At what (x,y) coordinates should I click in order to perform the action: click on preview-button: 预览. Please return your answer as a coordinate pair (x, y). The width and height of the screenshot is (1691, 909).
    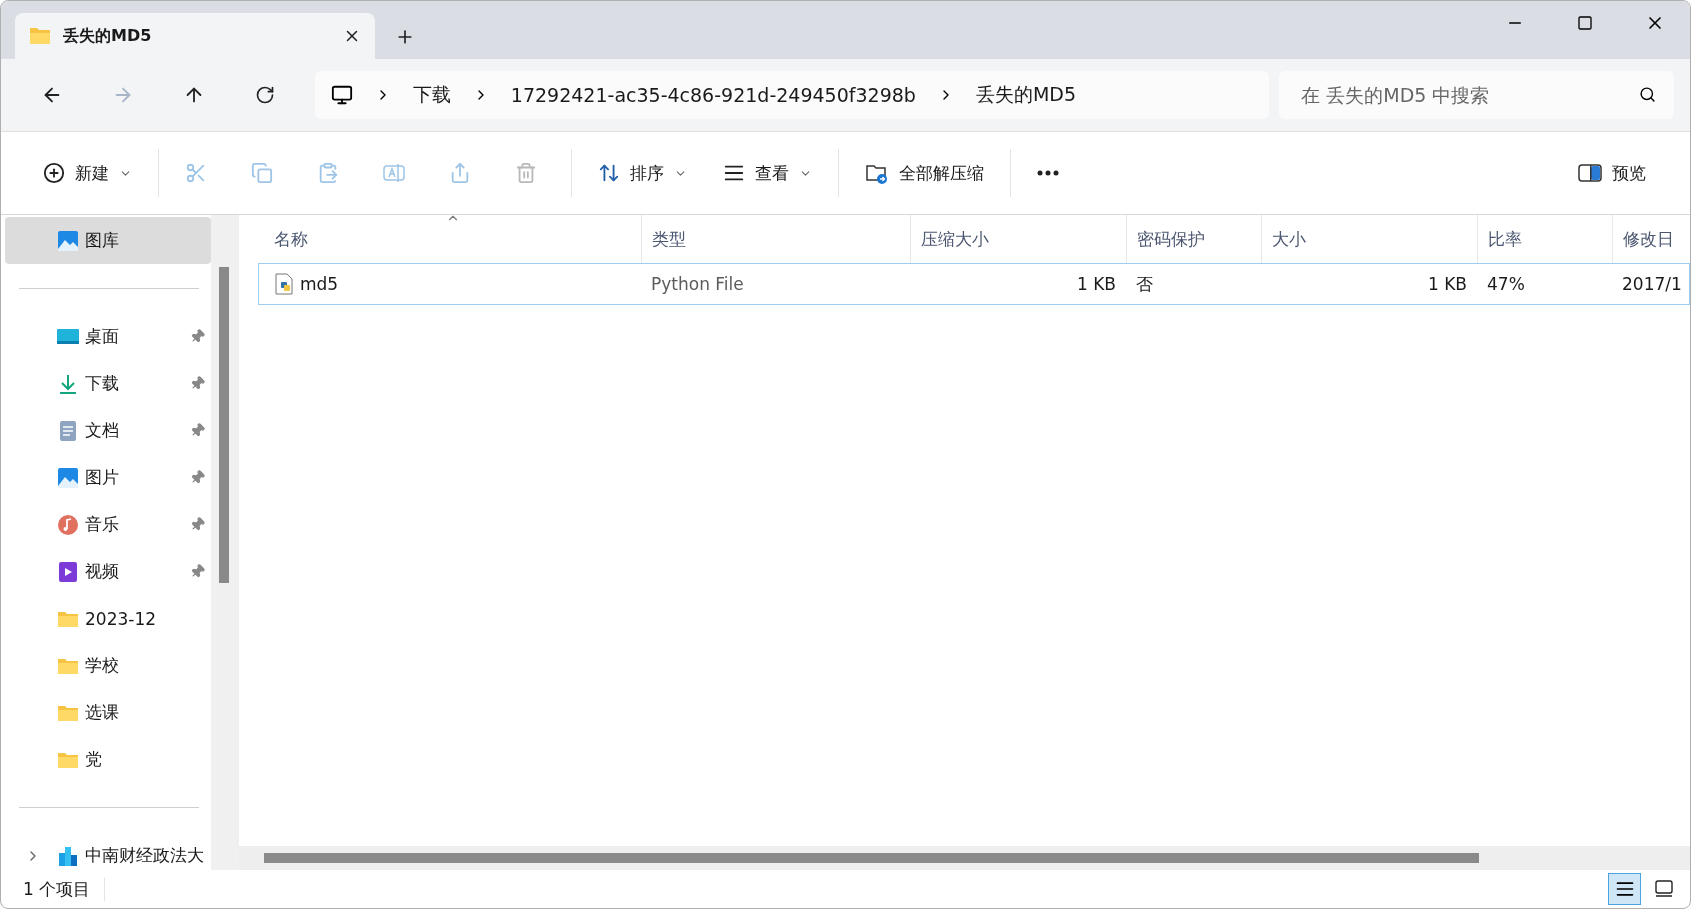
    Looking at the image, I should click on (1612, 173).